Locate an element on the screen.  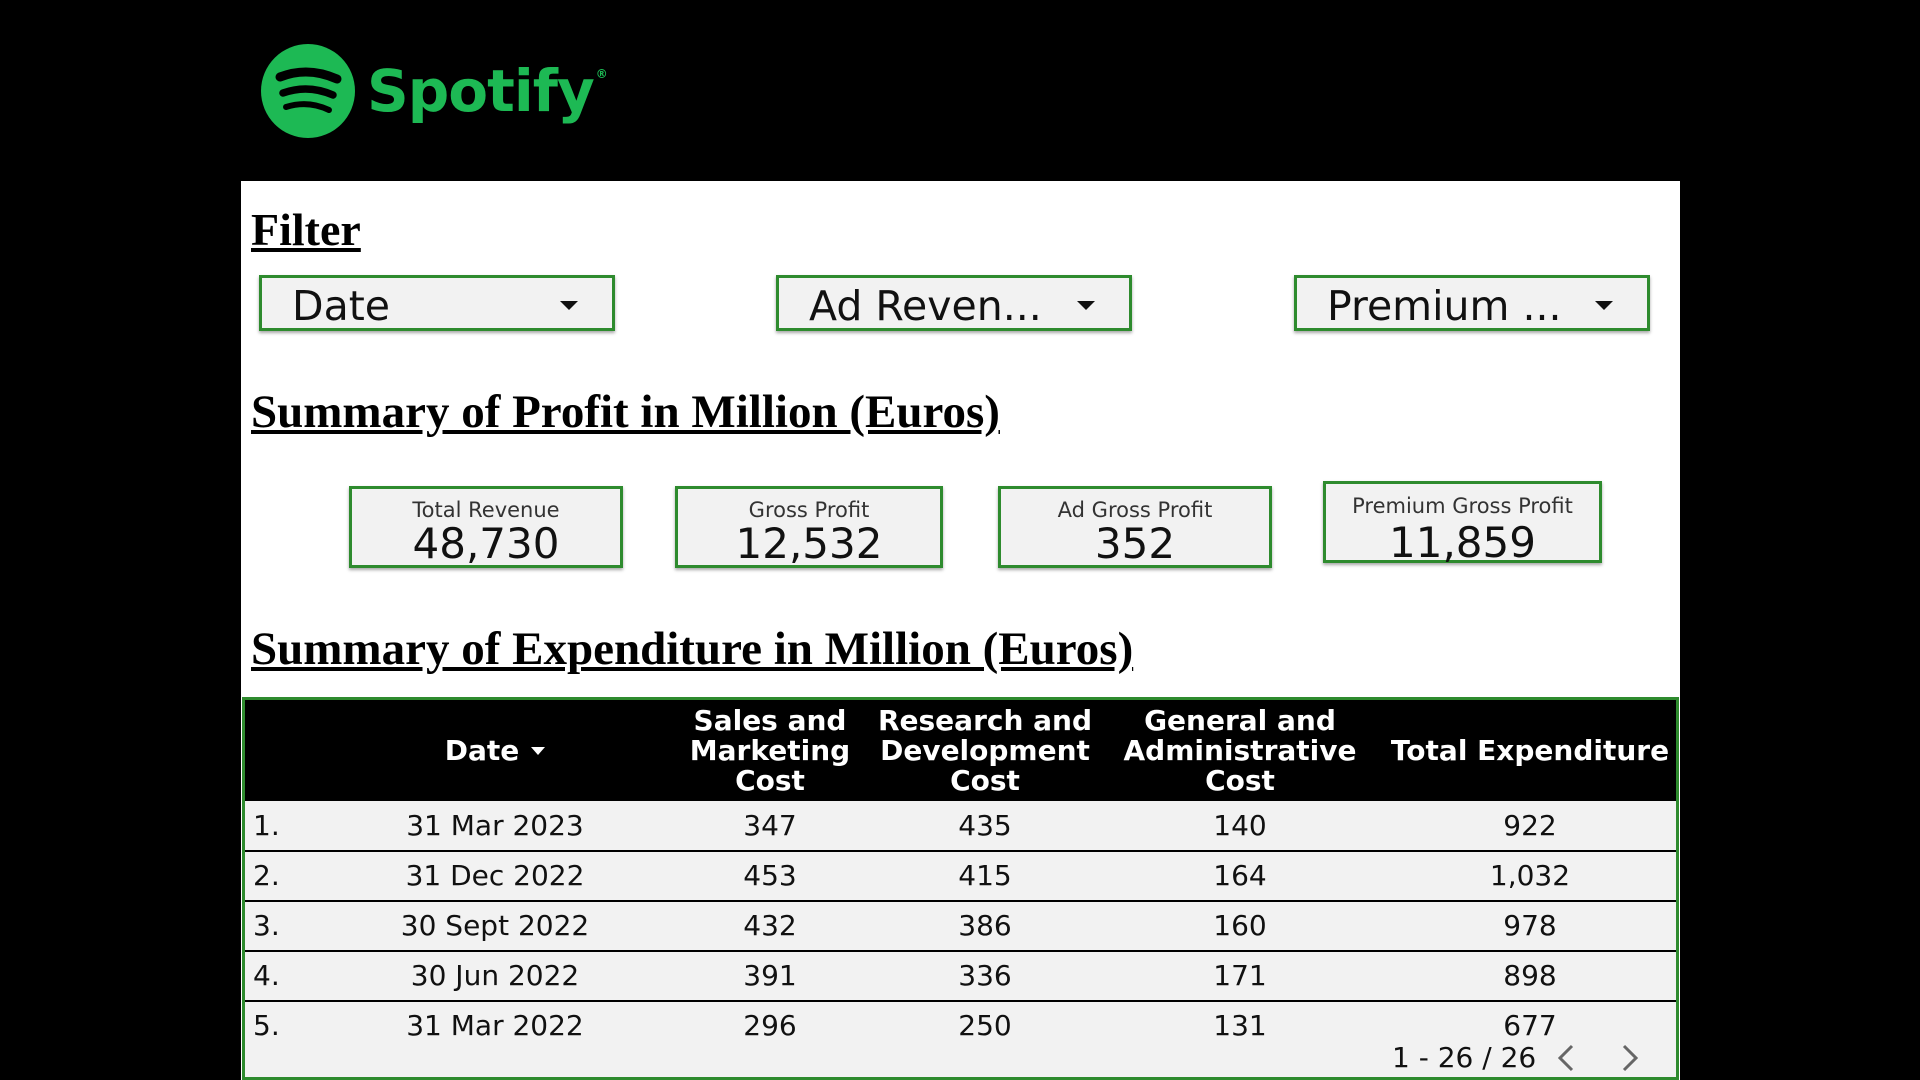
filter-heading: Filter is located at coordinates (306, 229).